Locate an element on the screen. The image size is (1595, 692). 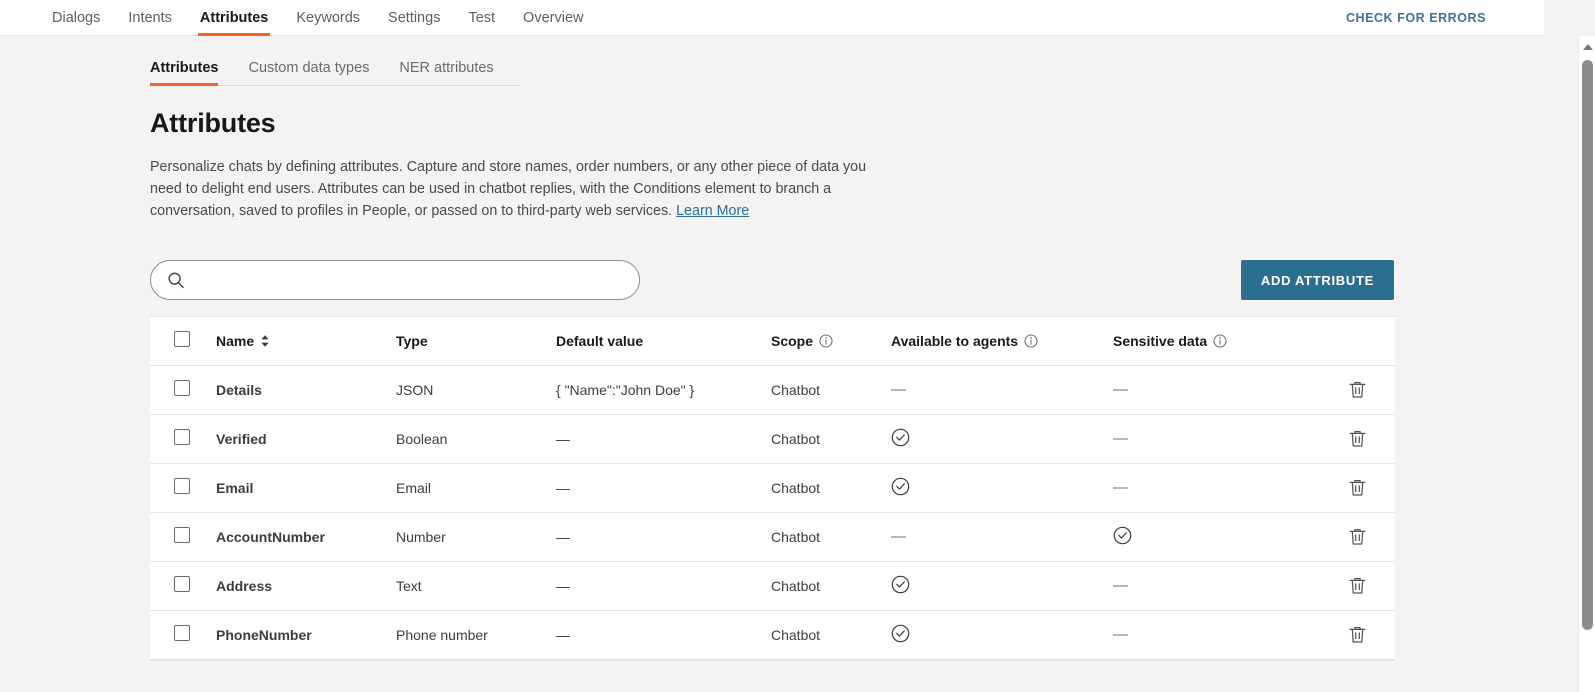
column-header-sensitive-data: Sensitive data is located at coordinates (1213, 341).